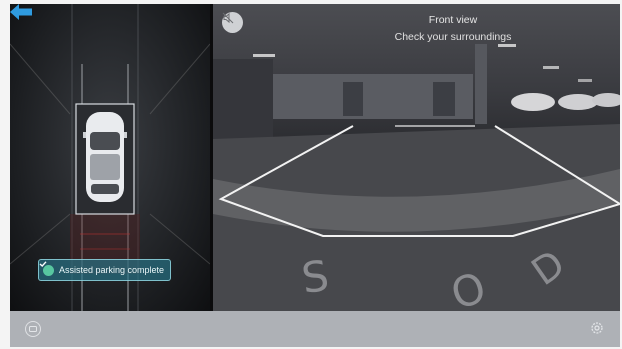 The height and width of the screenshot is (349, 622). I want to click on parking-status-toast: Assisted parking complete, so click(105, 270).